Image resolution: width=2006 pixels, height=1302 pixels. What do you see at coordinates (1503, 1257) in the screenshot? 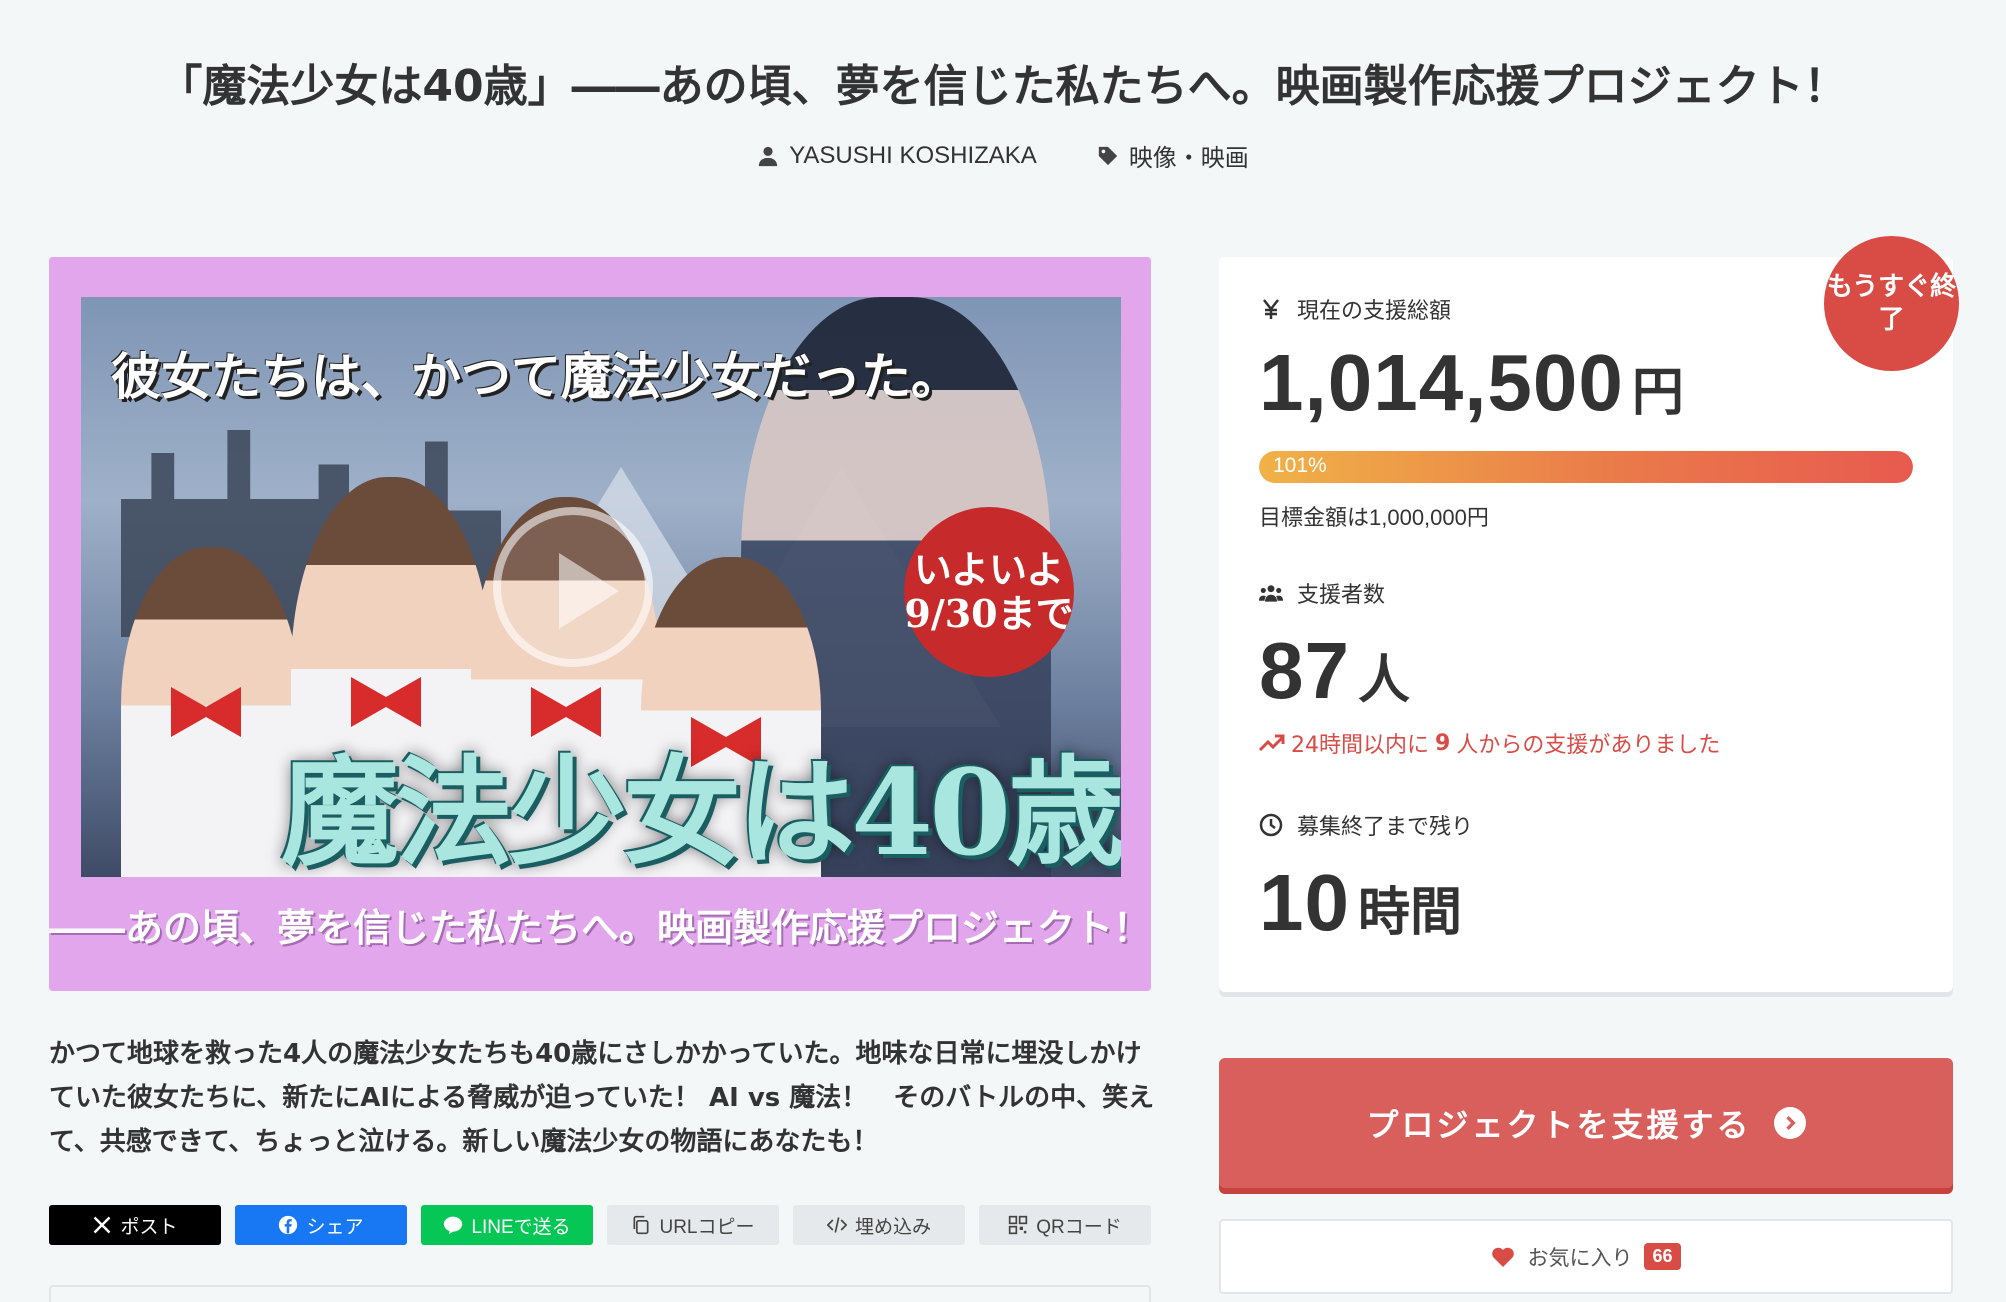
I see `heart-icon` at bounding box center [1503, 1257].